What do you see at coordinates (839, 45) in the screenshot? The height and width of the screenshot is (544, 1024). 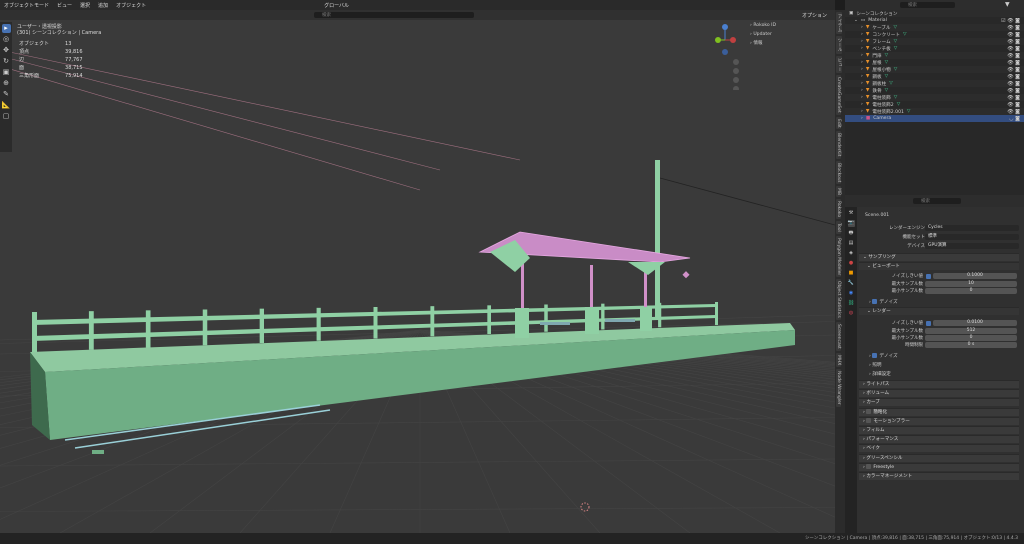 I see `sidebar-tab: ツール` at bounding box center [839, 45].